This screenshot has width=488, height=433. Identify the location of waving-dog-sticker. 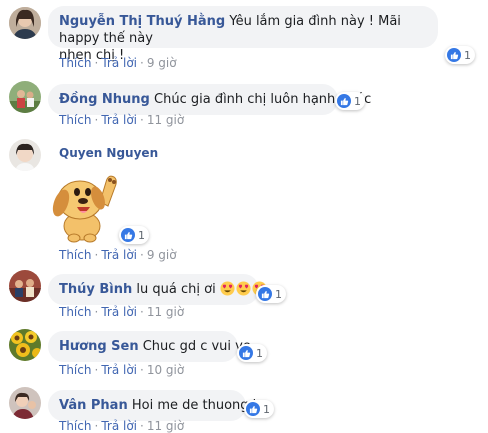
(88, 206).